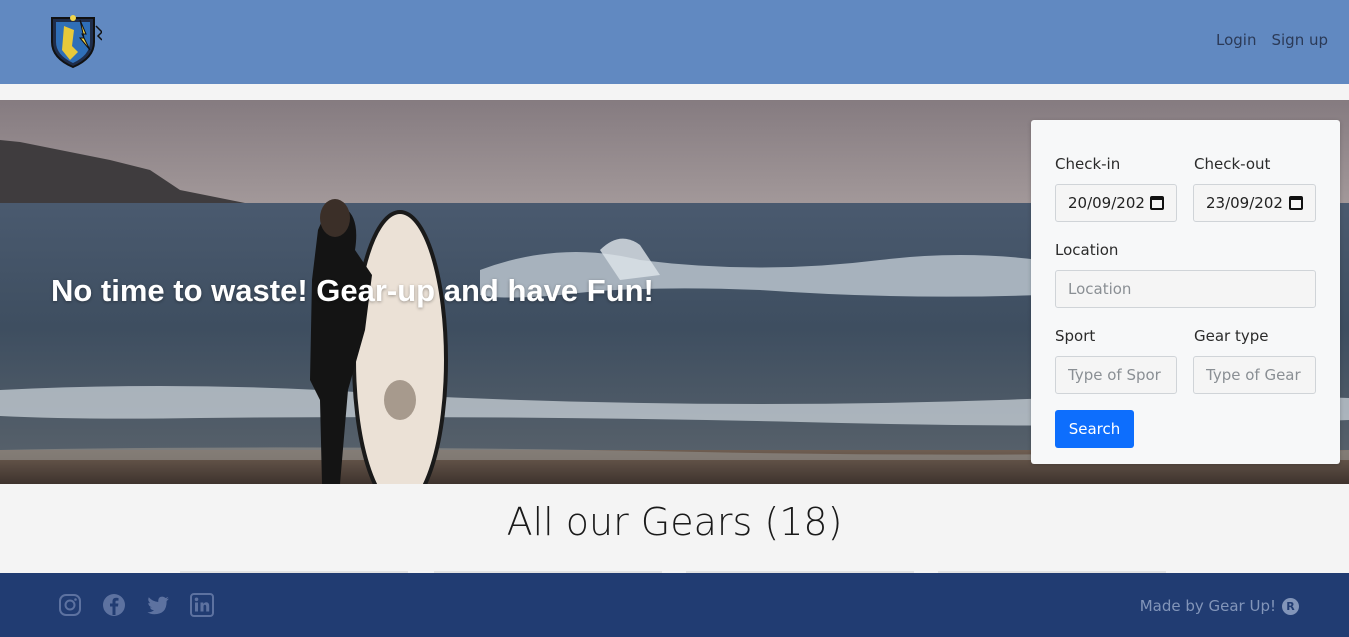 The height and width of the screenshot is (637, 1349). I want to click on sport-input: Type of Spor, so click(1116, 375).